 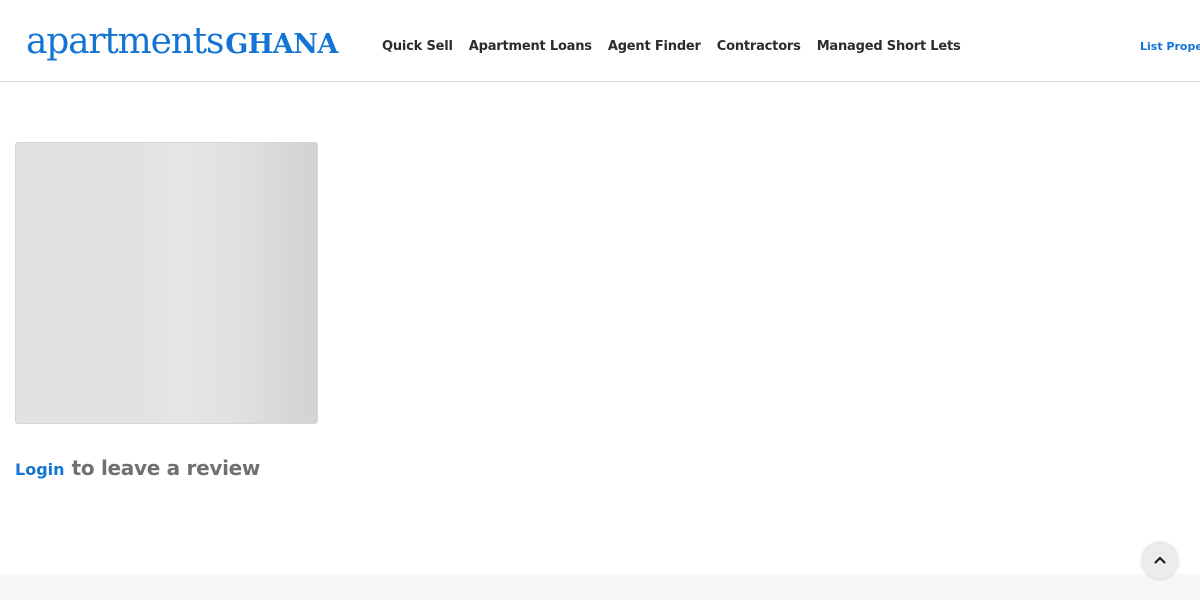 I want to click on chevron-up-icon, so click(x=1160, y=560).